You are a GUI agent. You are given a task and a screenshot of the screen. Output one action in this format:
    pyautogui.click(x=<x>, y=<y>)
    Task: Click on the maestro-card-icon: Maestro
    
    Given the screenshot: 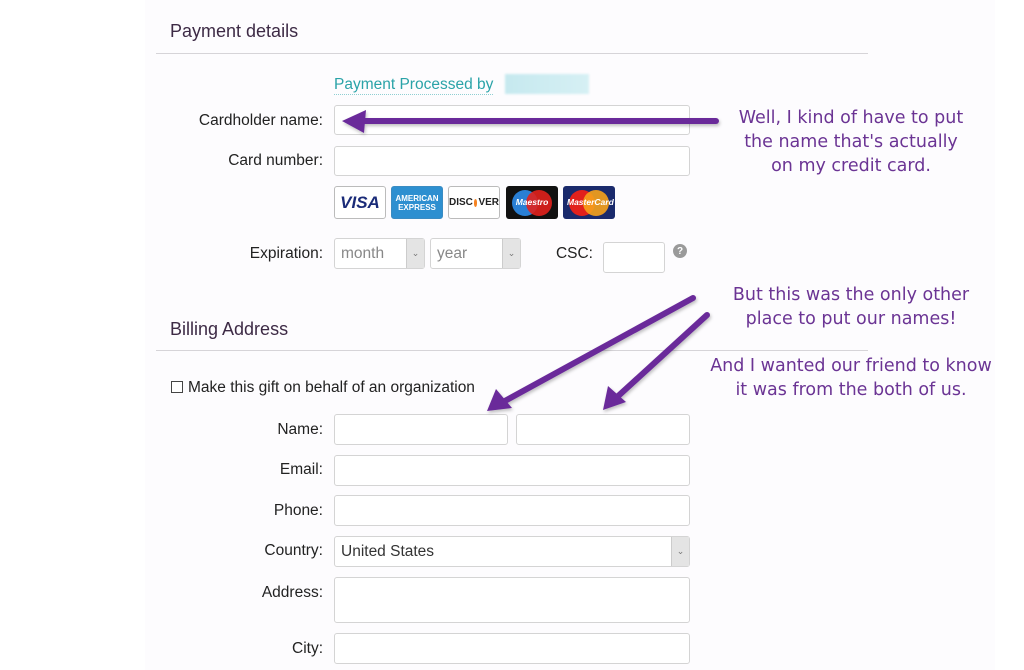 What is the action you would take?
    pyautogui.click(x=532, y=202)
    